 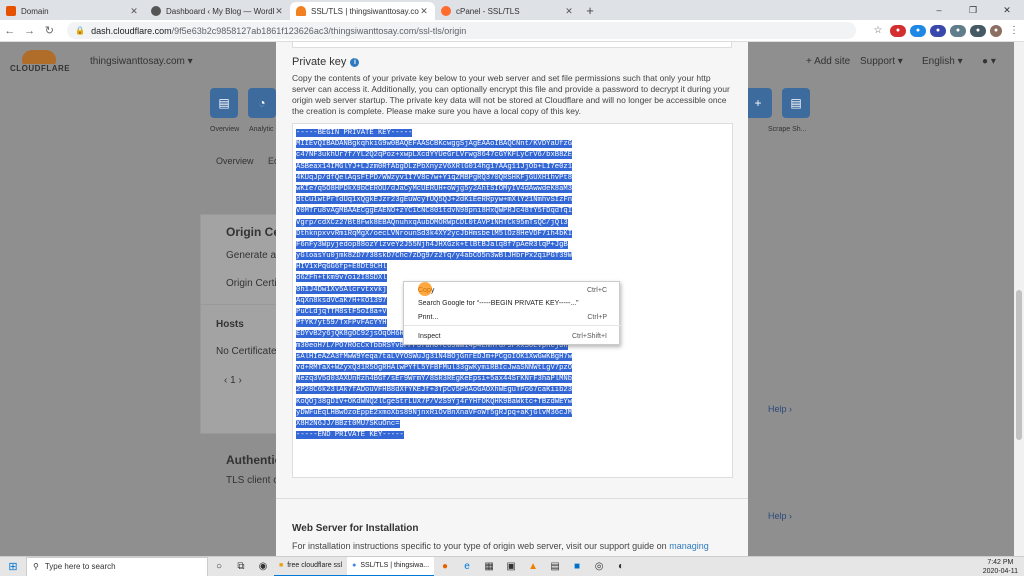 What do you see at coordinates (219, 566) in the screenshot?
I see `cortana-icon: ○` at bounding box center [219, 566].